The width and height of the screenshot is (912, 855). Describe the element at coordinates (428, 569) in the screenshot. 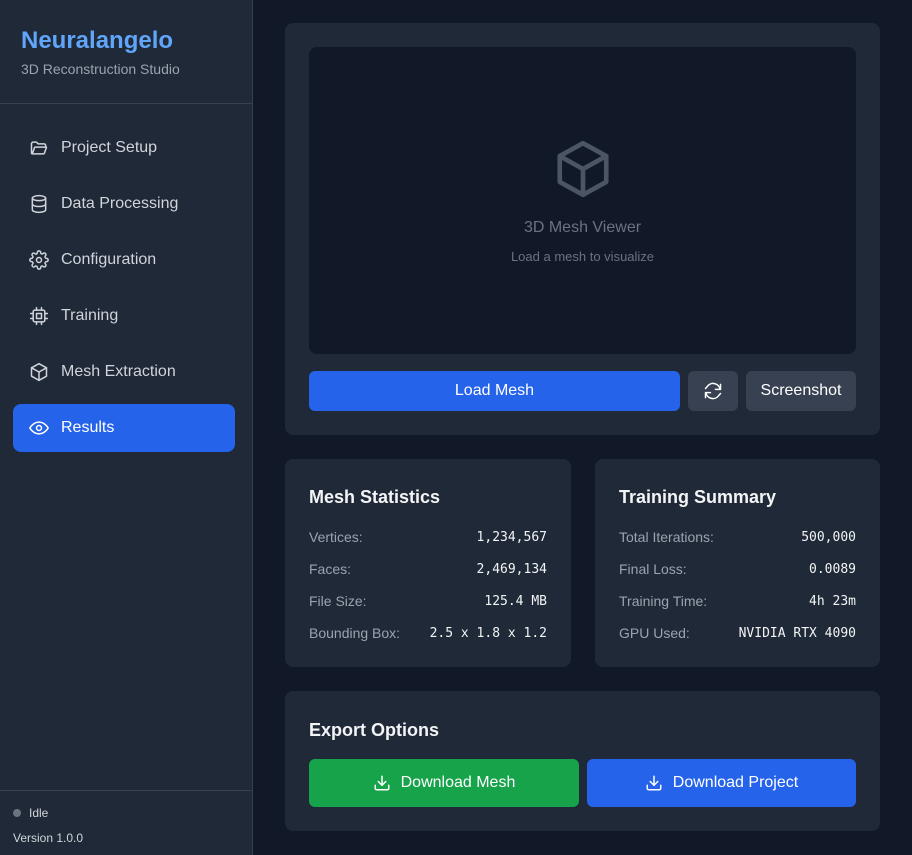

I see `stat-row-faces: Faces: 2,469,134` at that location.